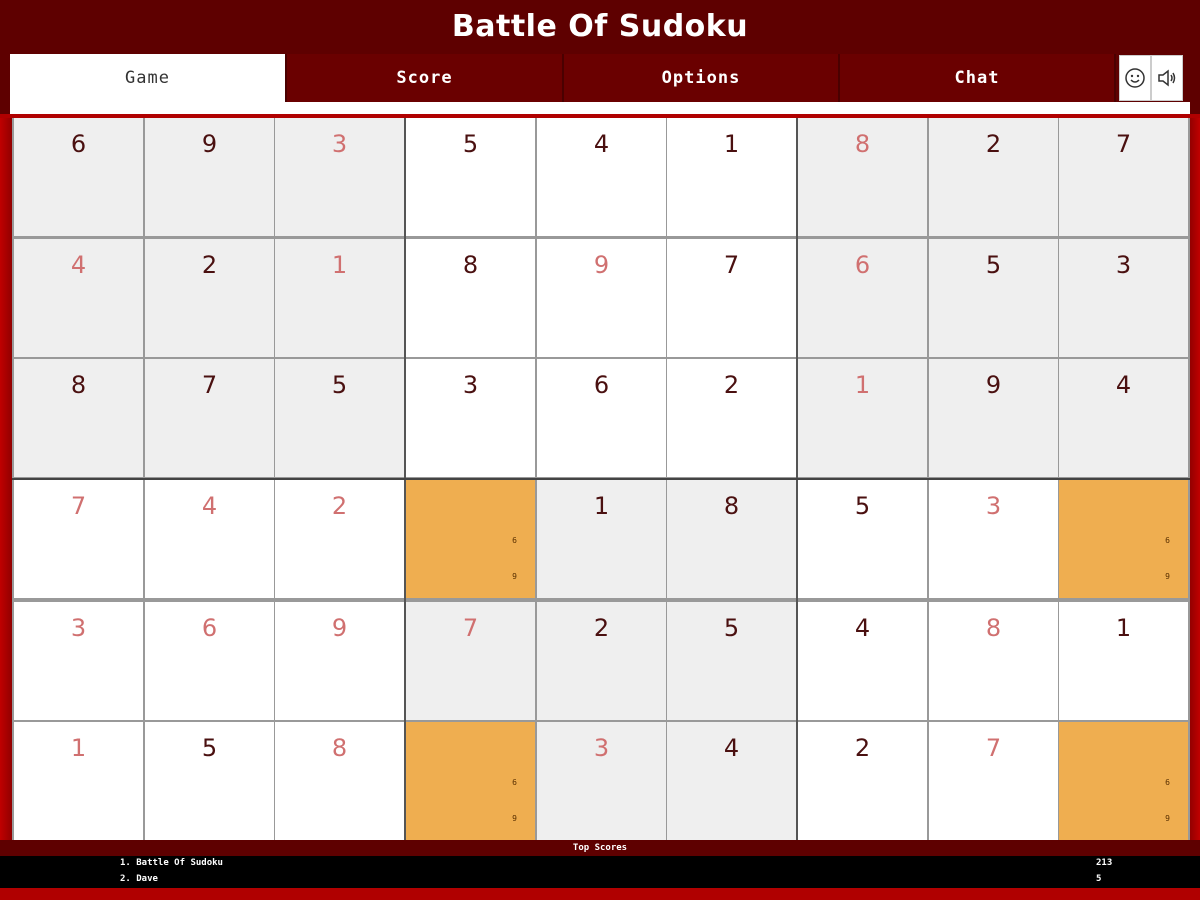 Image resolution: width=1200 pixels, height=900 pixels. I want to click on tab-score: Score, so click(425, 78).